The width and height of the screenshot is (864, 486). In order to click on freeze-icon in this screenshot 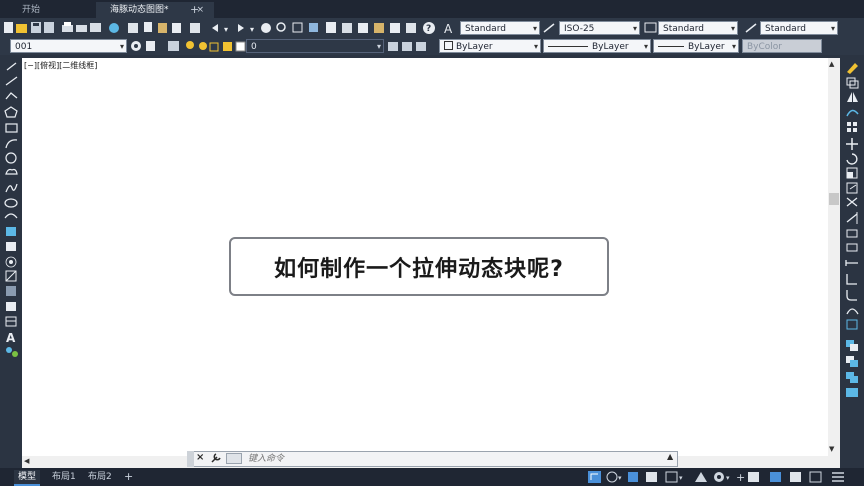, I will do `click(227, 46)`.